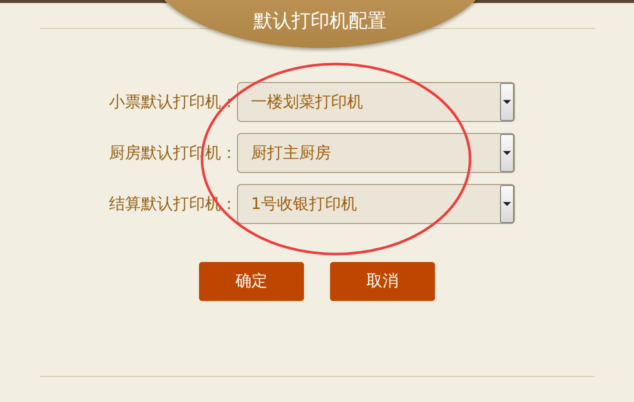 Image resolution: width=634 pixels, height=402 pixels. What do you see at coordinates (320, 21) in the screenshot?
I see `dialog-title: 默认打印机配置` at bounding box center [320, 21].